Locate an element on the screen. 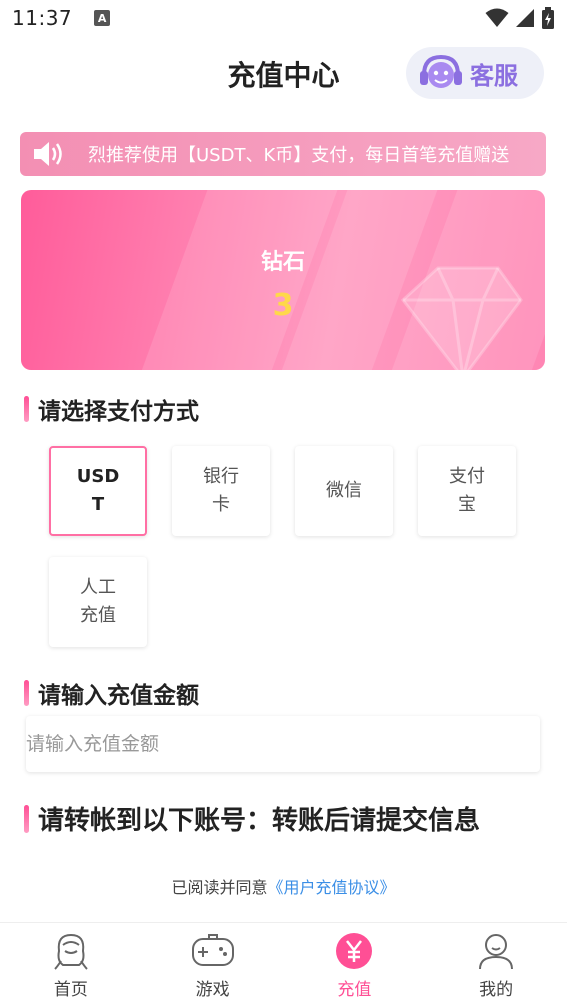 The height and width of the screenshot is (1001, 567). status-bar: 11:37 A is located at coordinates (283, 18).